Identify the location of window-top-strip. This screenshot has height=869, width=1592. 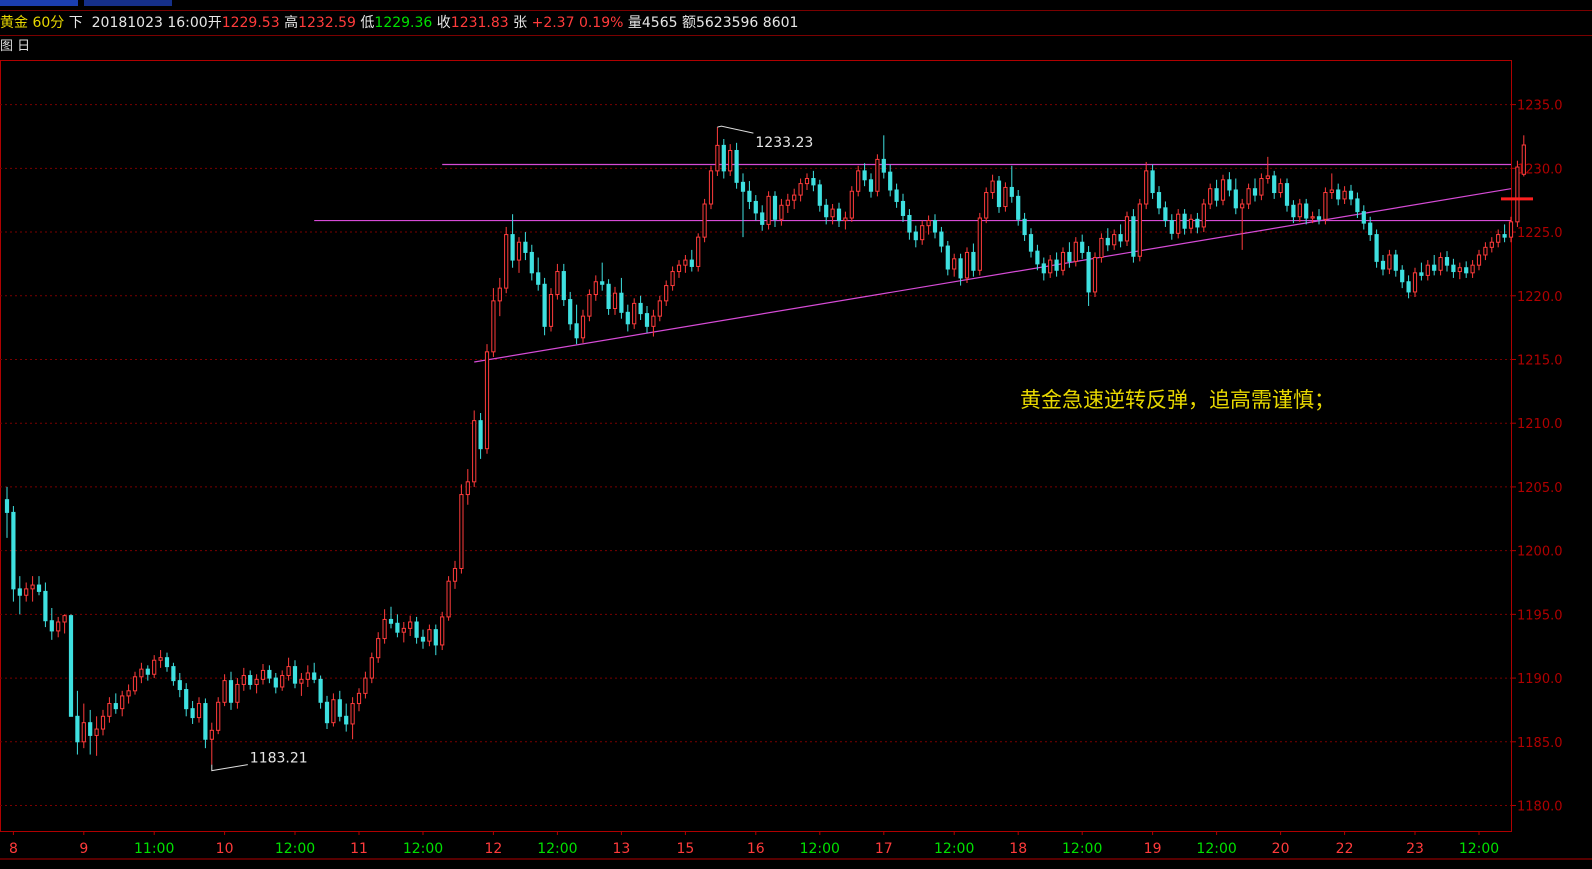
(796, 4).